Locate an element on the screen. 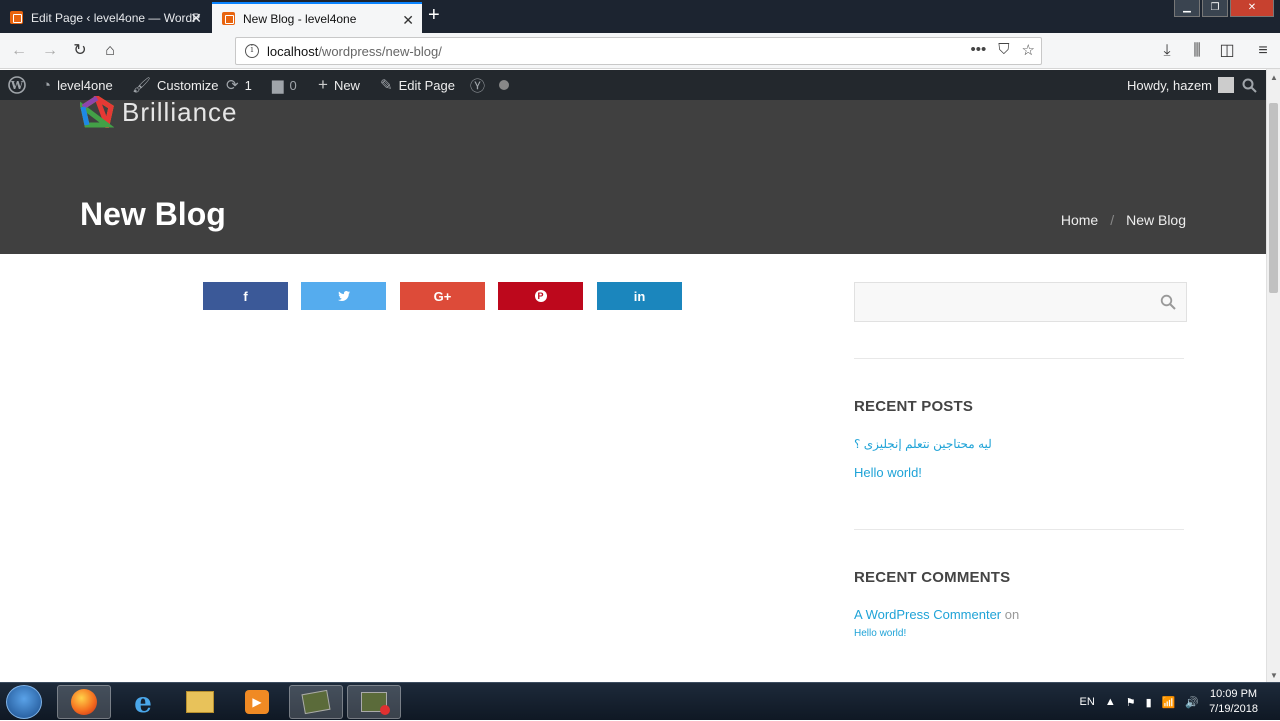 This screenshot has height=721, width=1280. app-taskbar-button is located at coordinates (316, 702).